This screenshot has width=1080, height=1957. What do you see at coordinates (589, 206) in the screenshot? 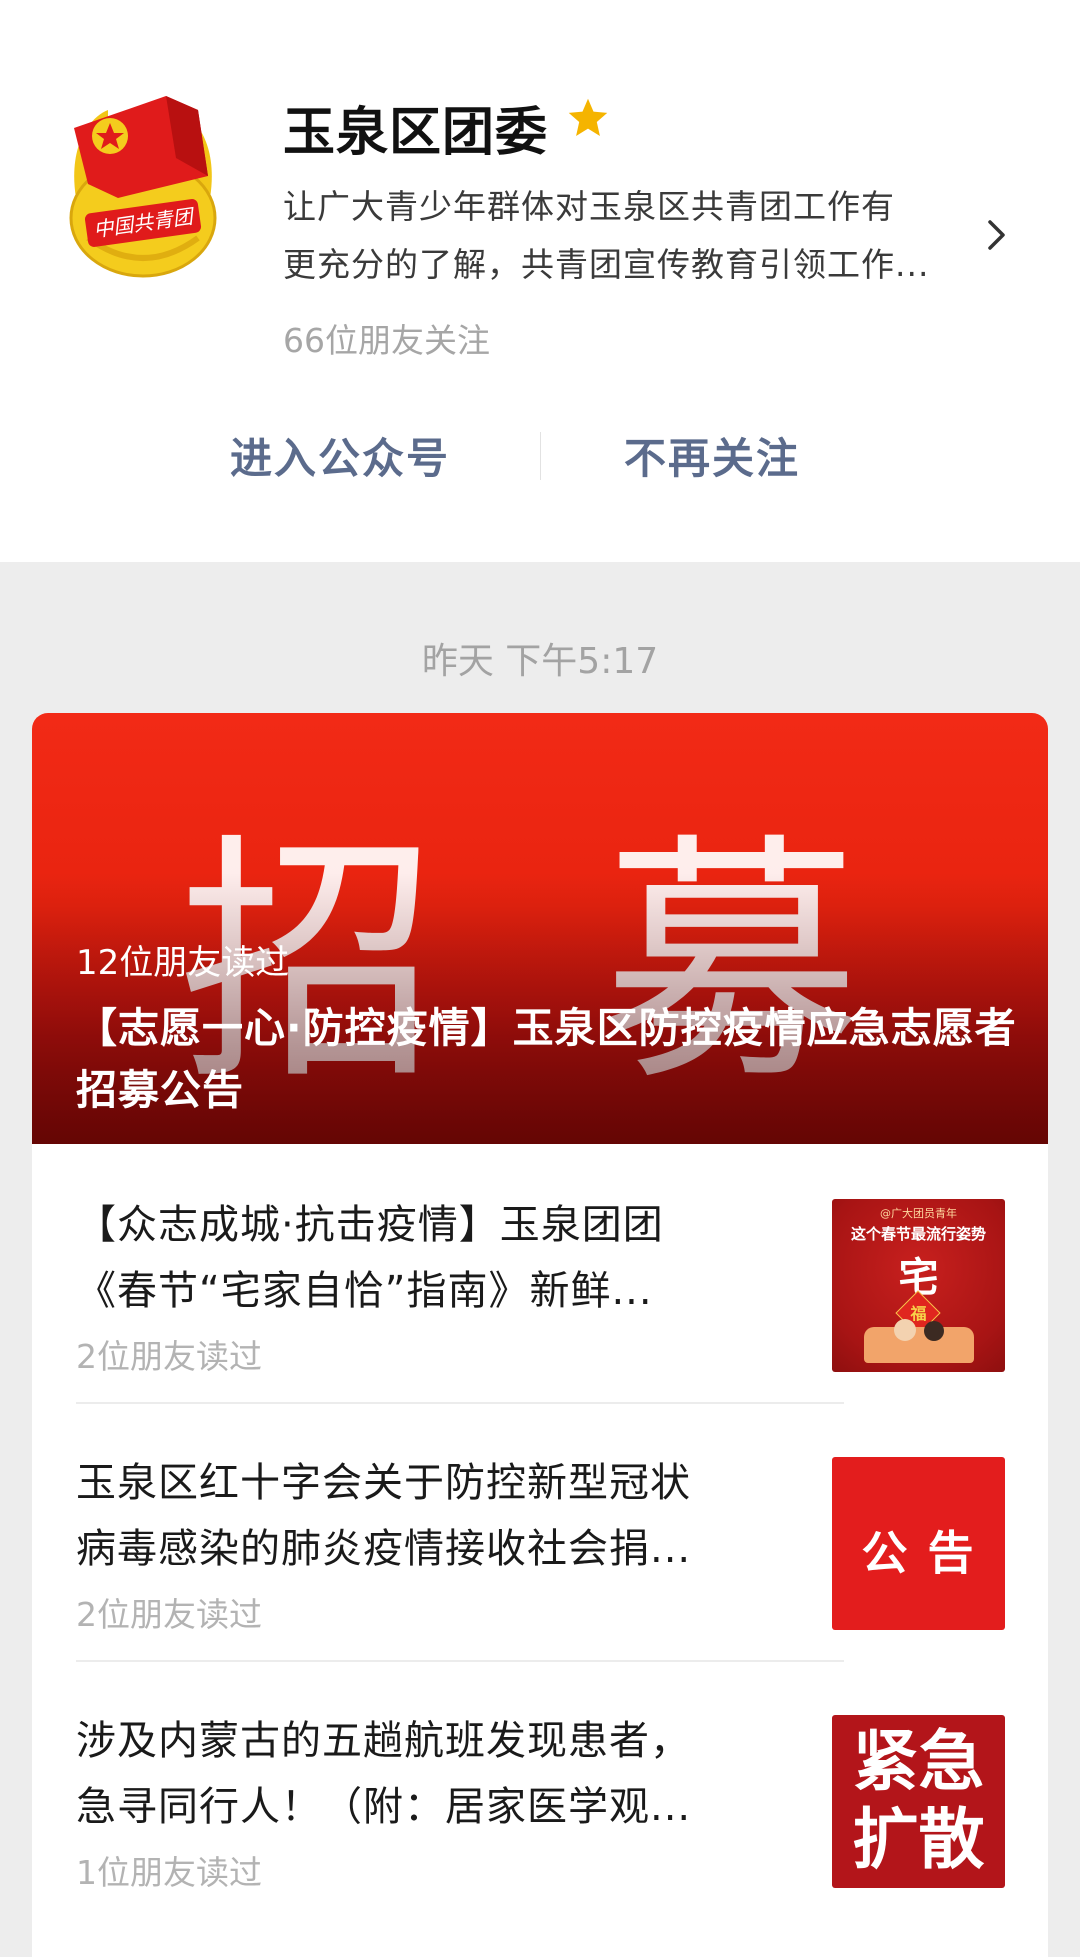
I see `description-line: 让广大青少年群体对玉泉区共青团工作有` at bounding box center [589, 206].